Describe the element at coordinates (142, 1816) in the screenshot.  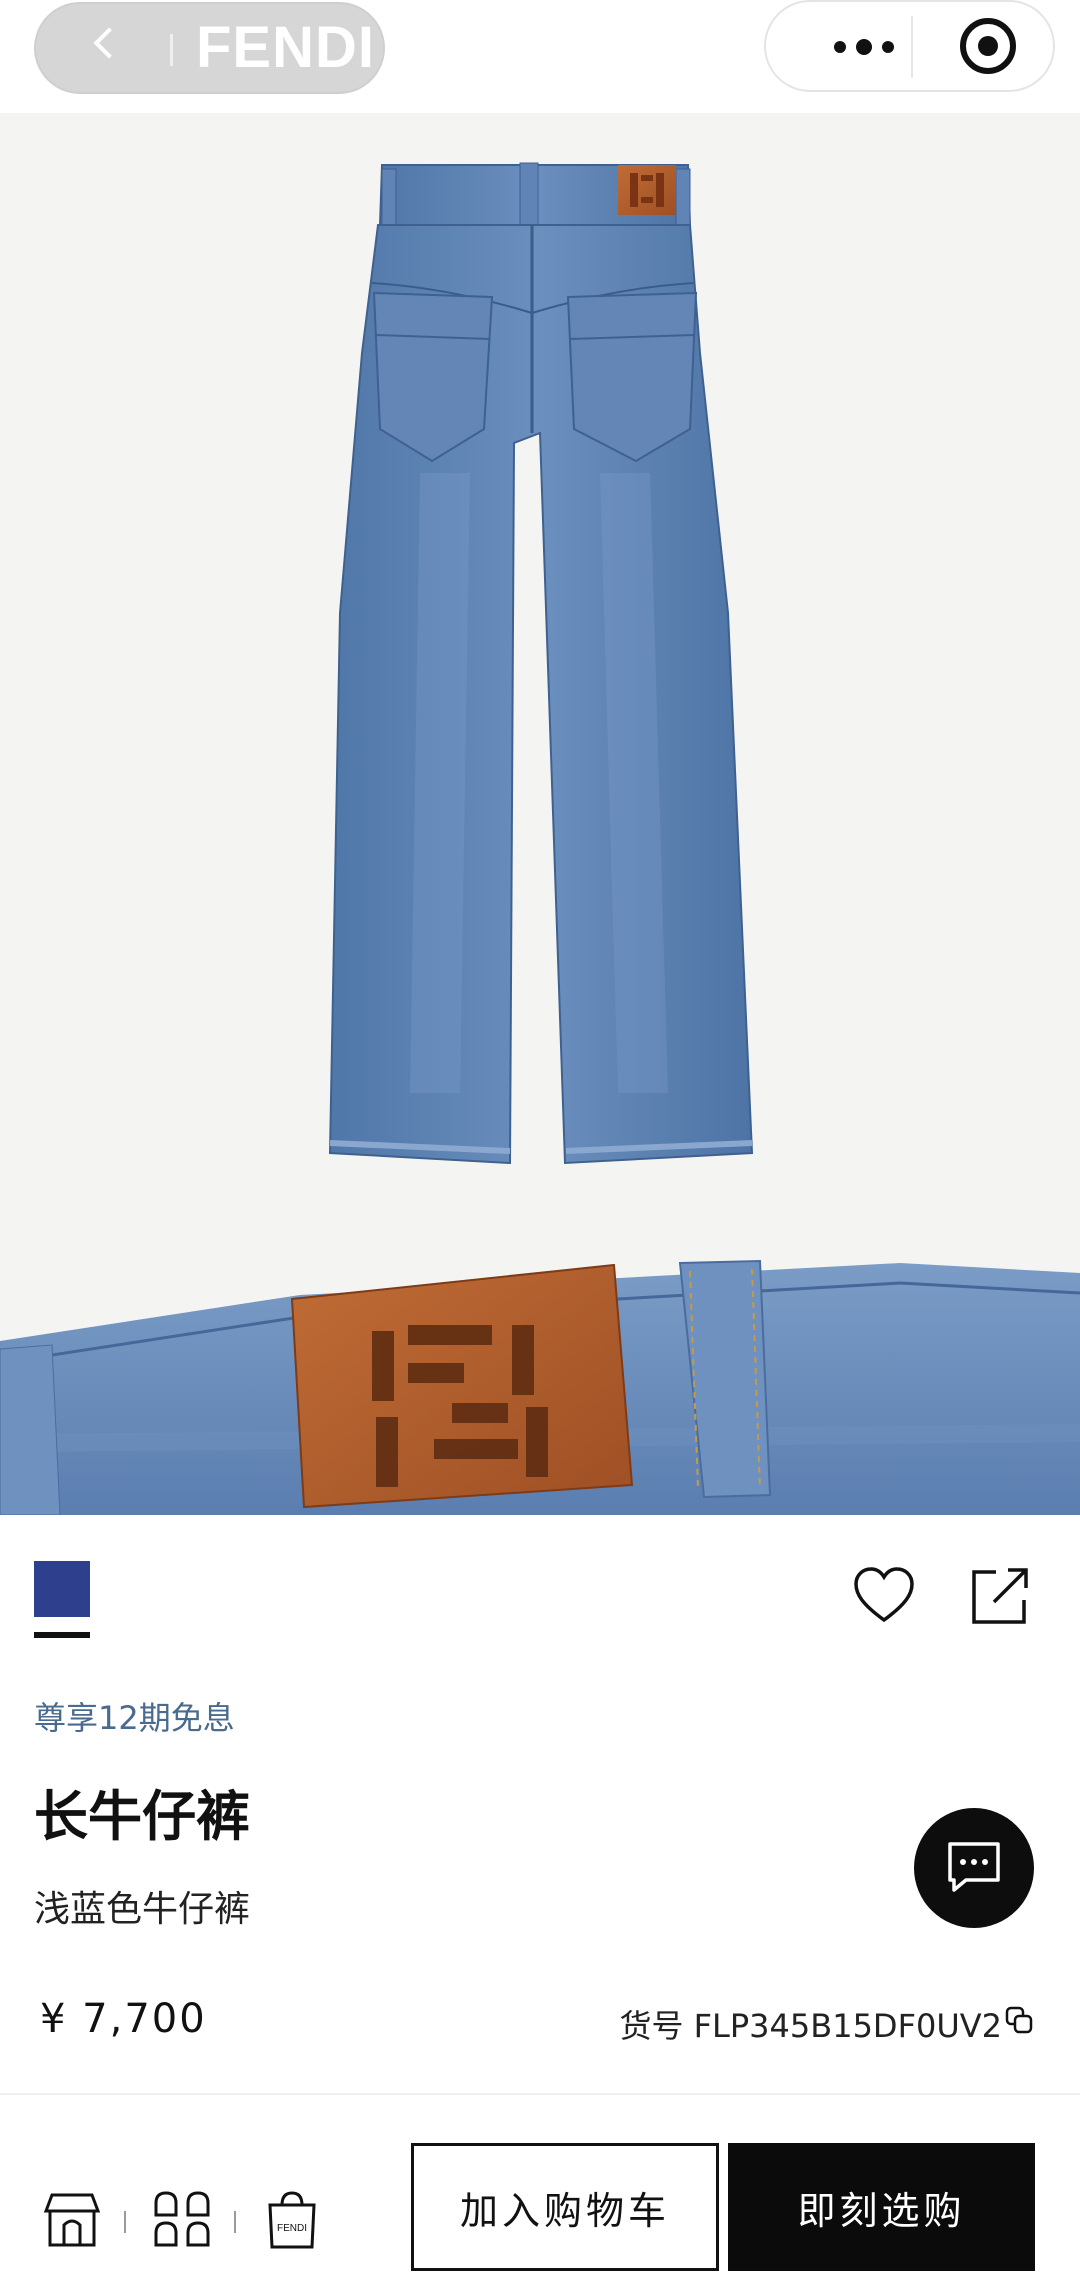
I see `product-title: 长牛仔裤` at that location.